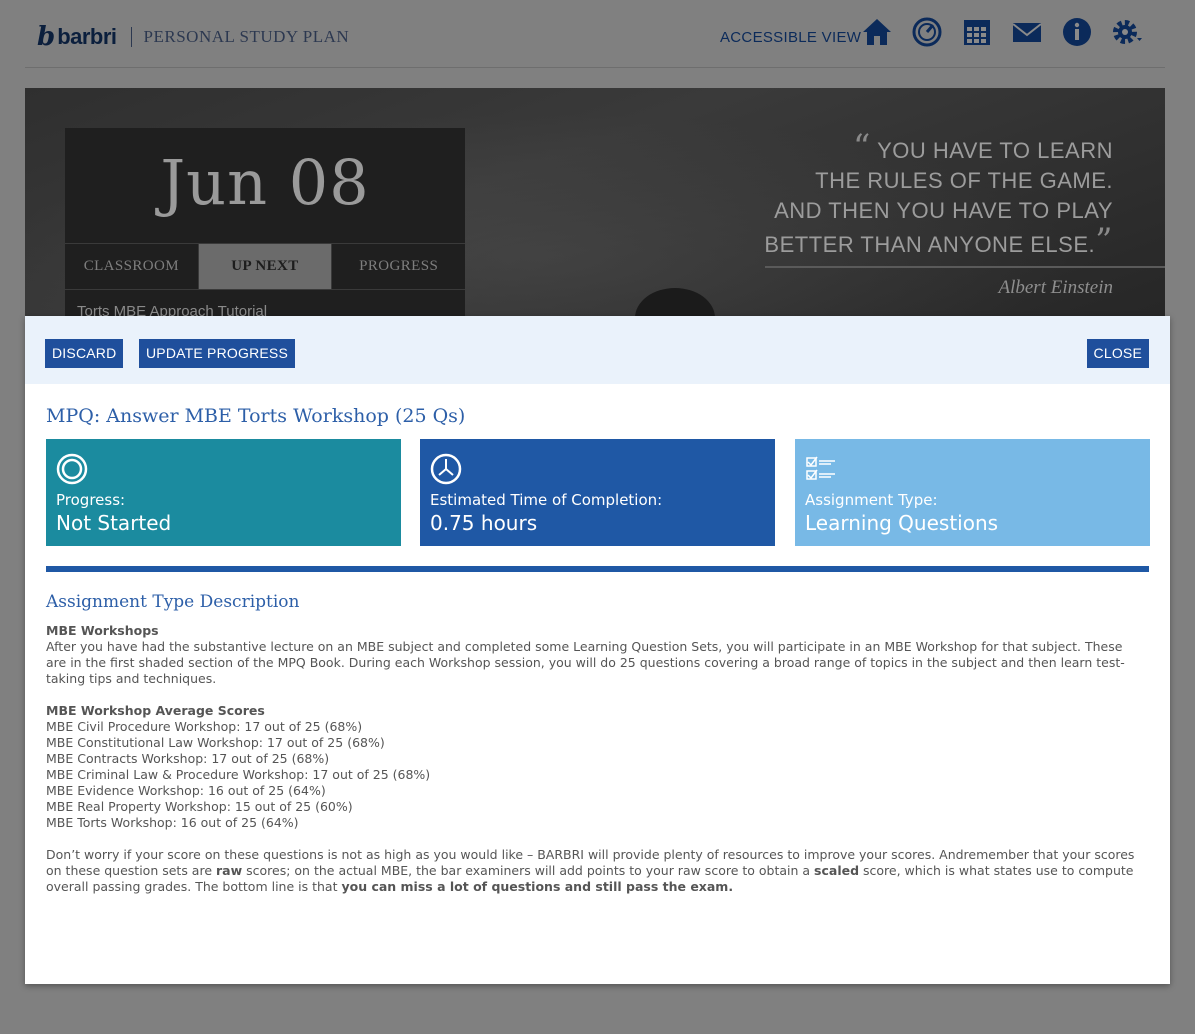 This screenshot has width=1195, height=1034. I want to click on workshops-heading: MBE Workshops, so click(102, 630).